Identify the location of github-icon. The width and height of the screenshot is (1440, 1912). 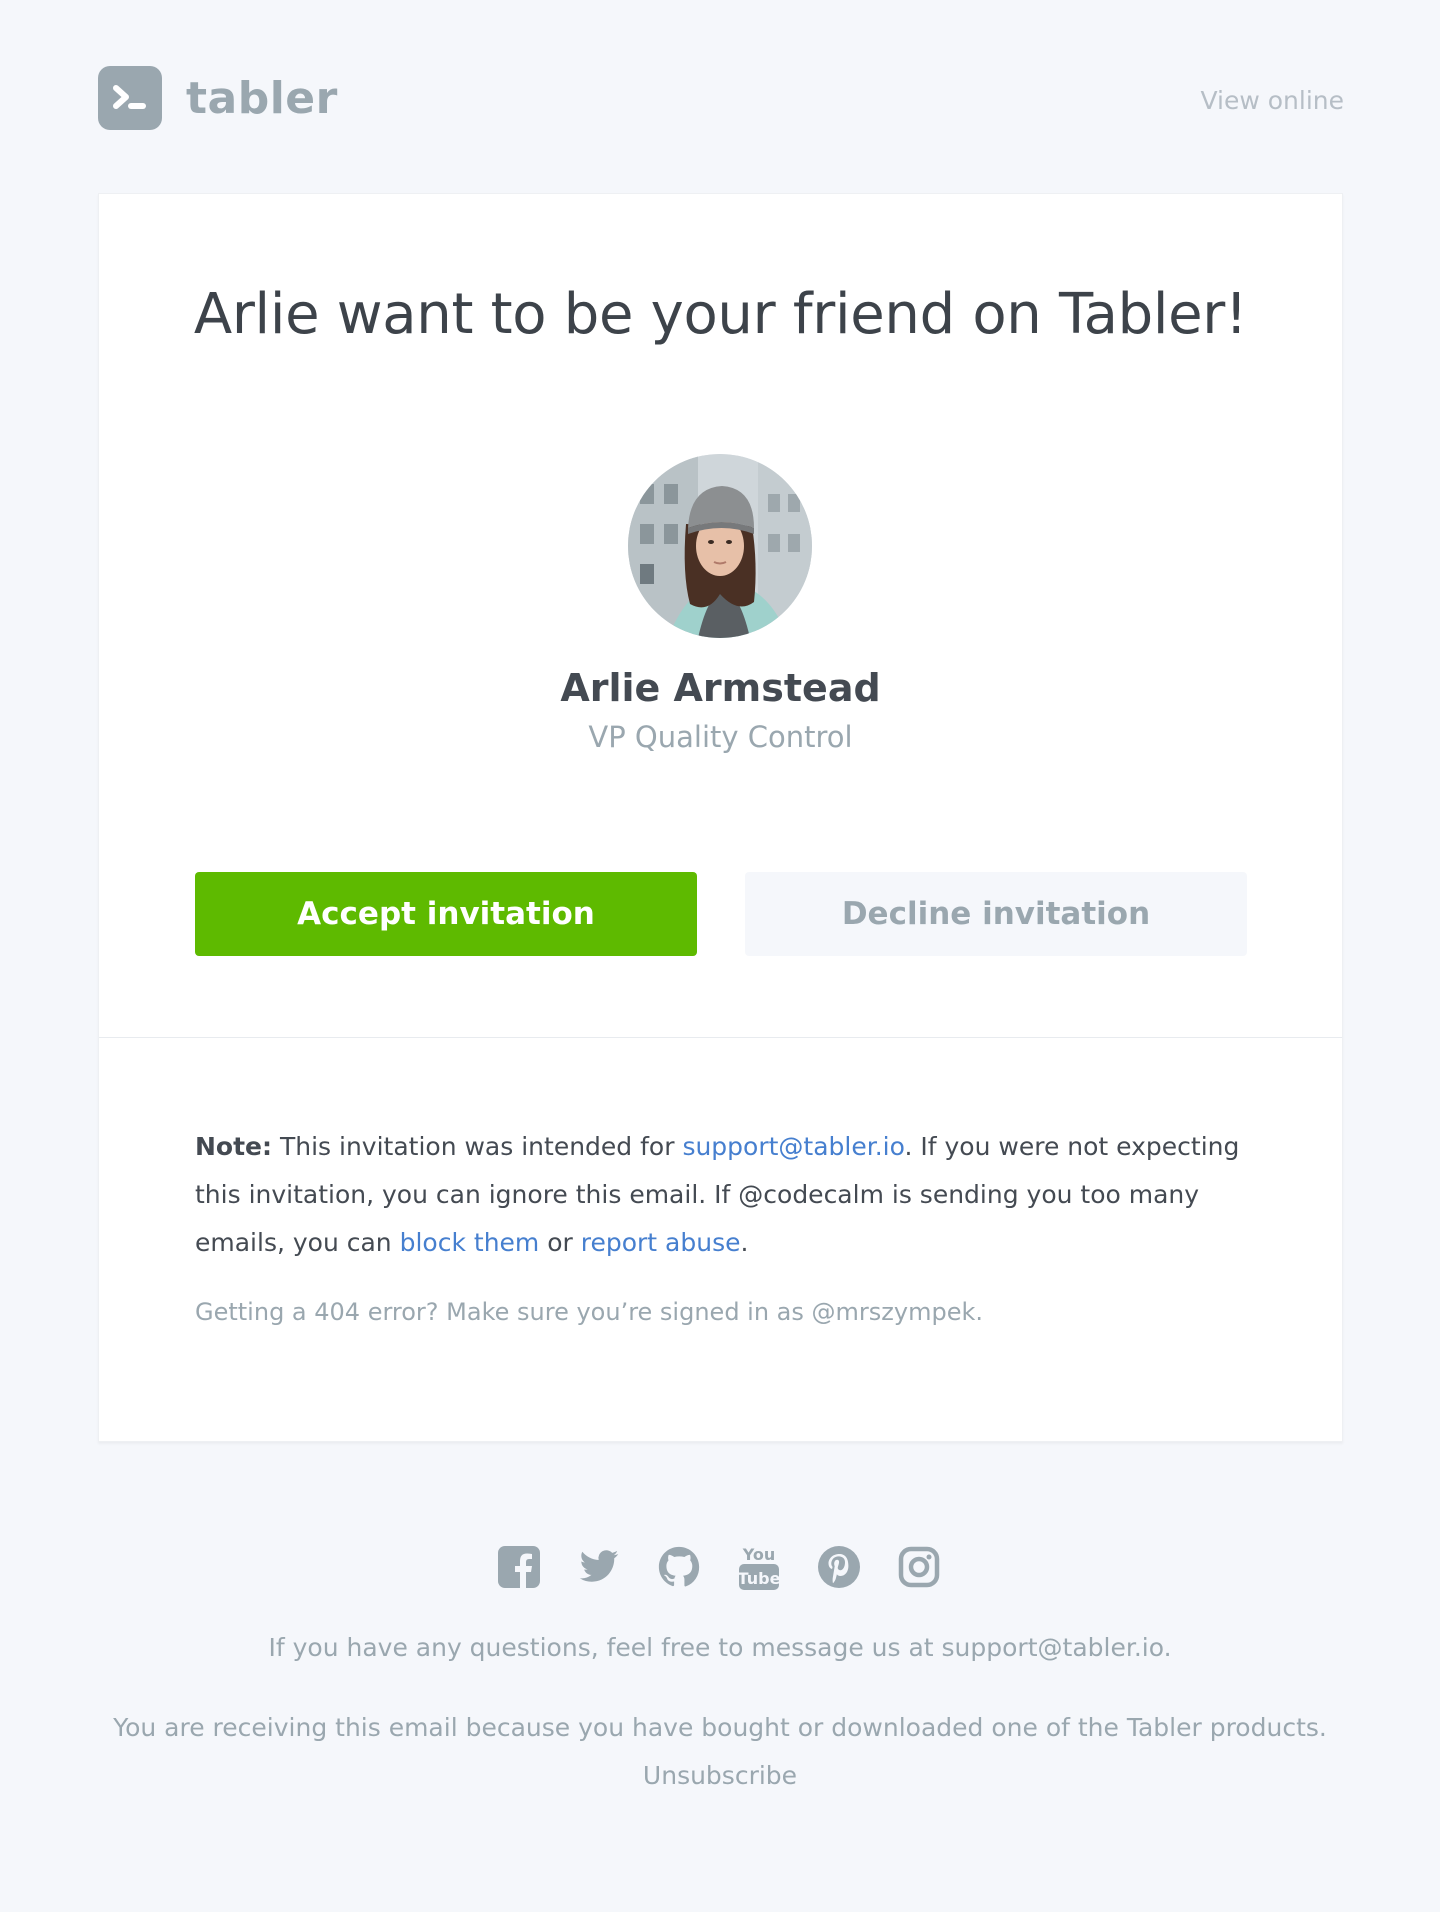
(679, 1567).